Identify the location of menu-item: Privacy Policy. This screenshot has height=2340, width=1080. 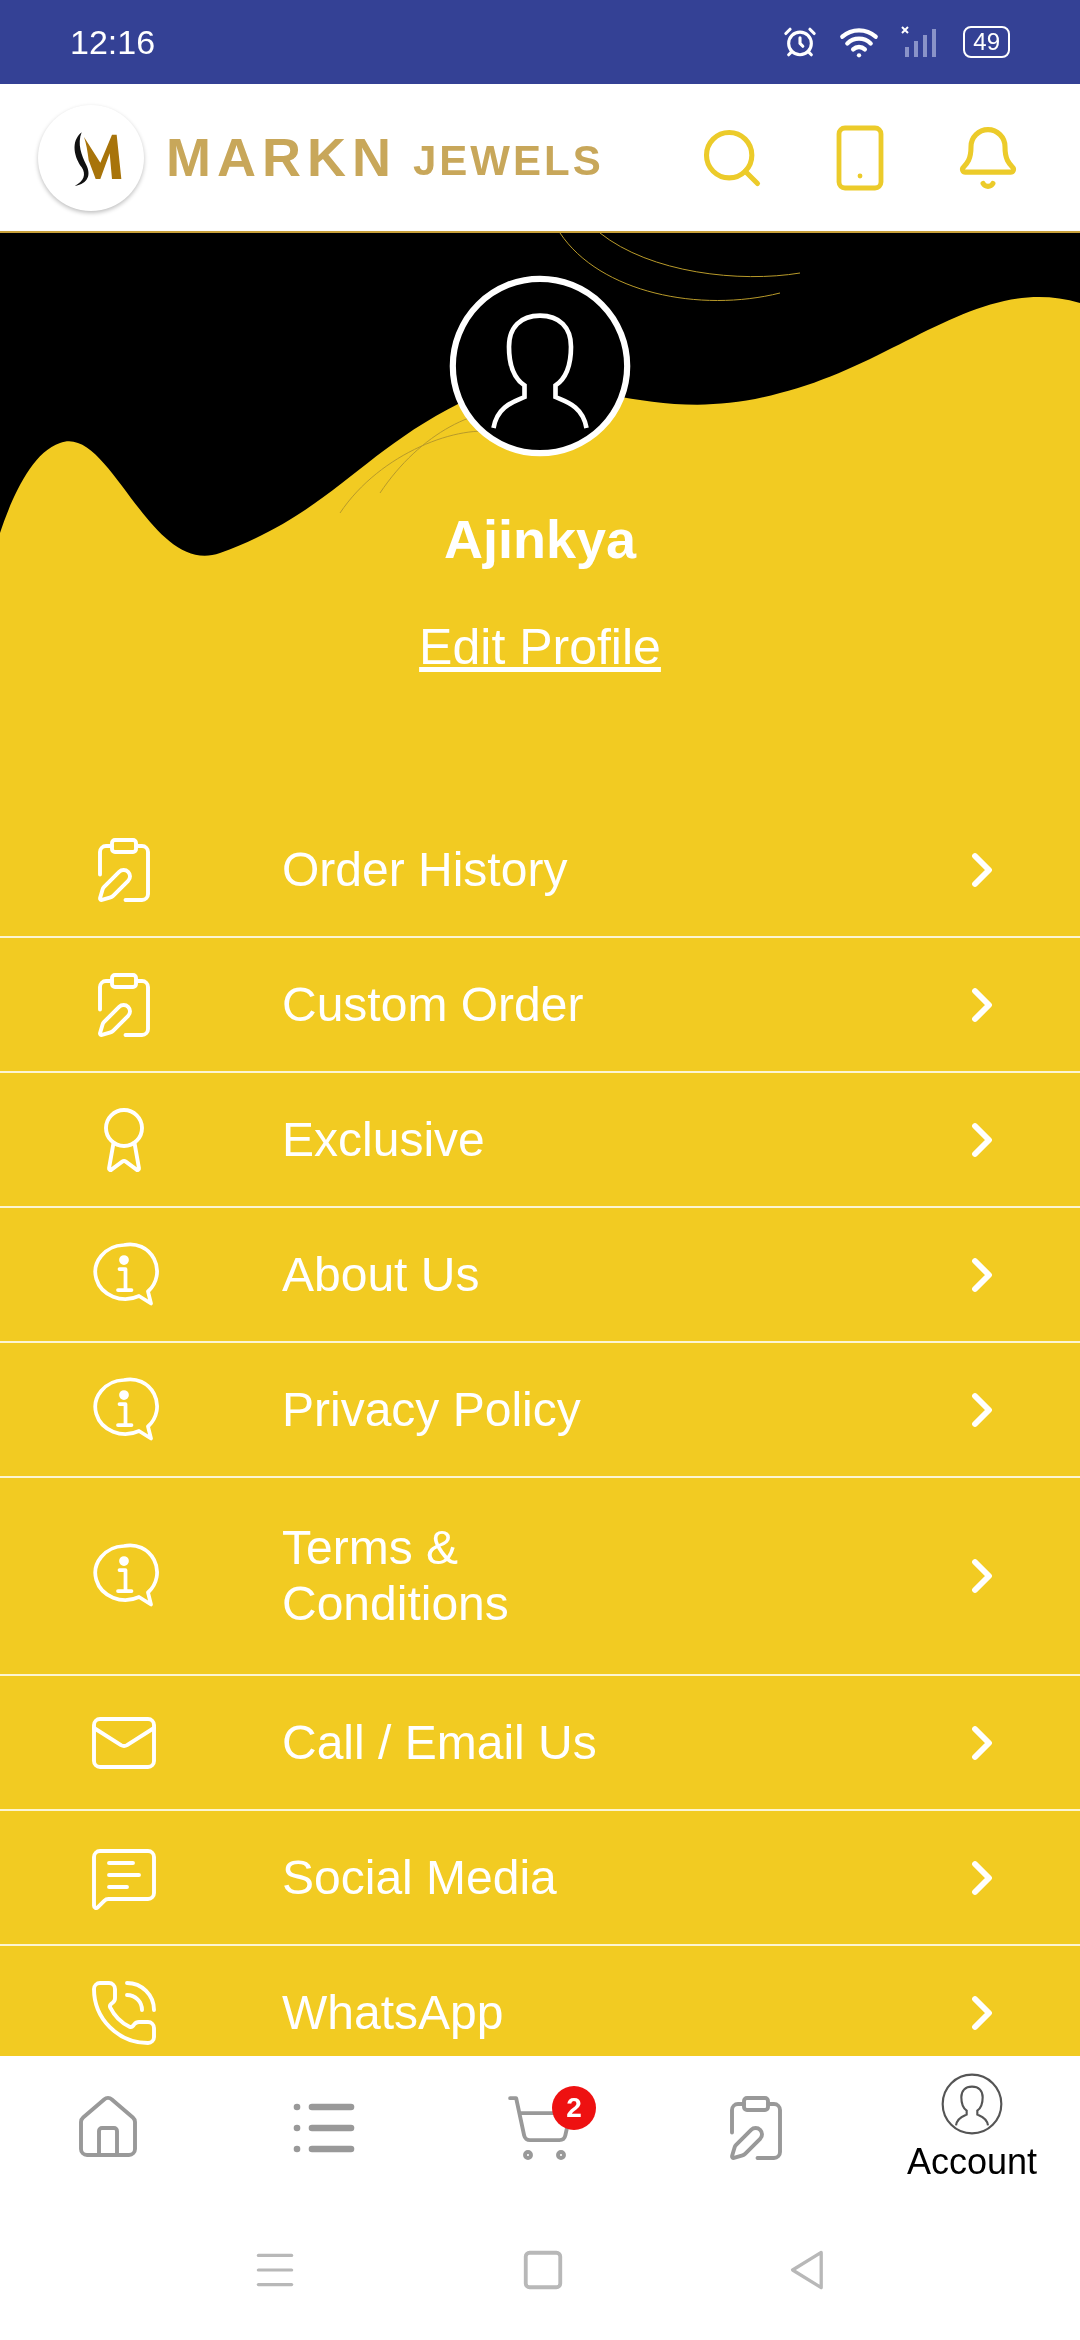
(540, 1410).